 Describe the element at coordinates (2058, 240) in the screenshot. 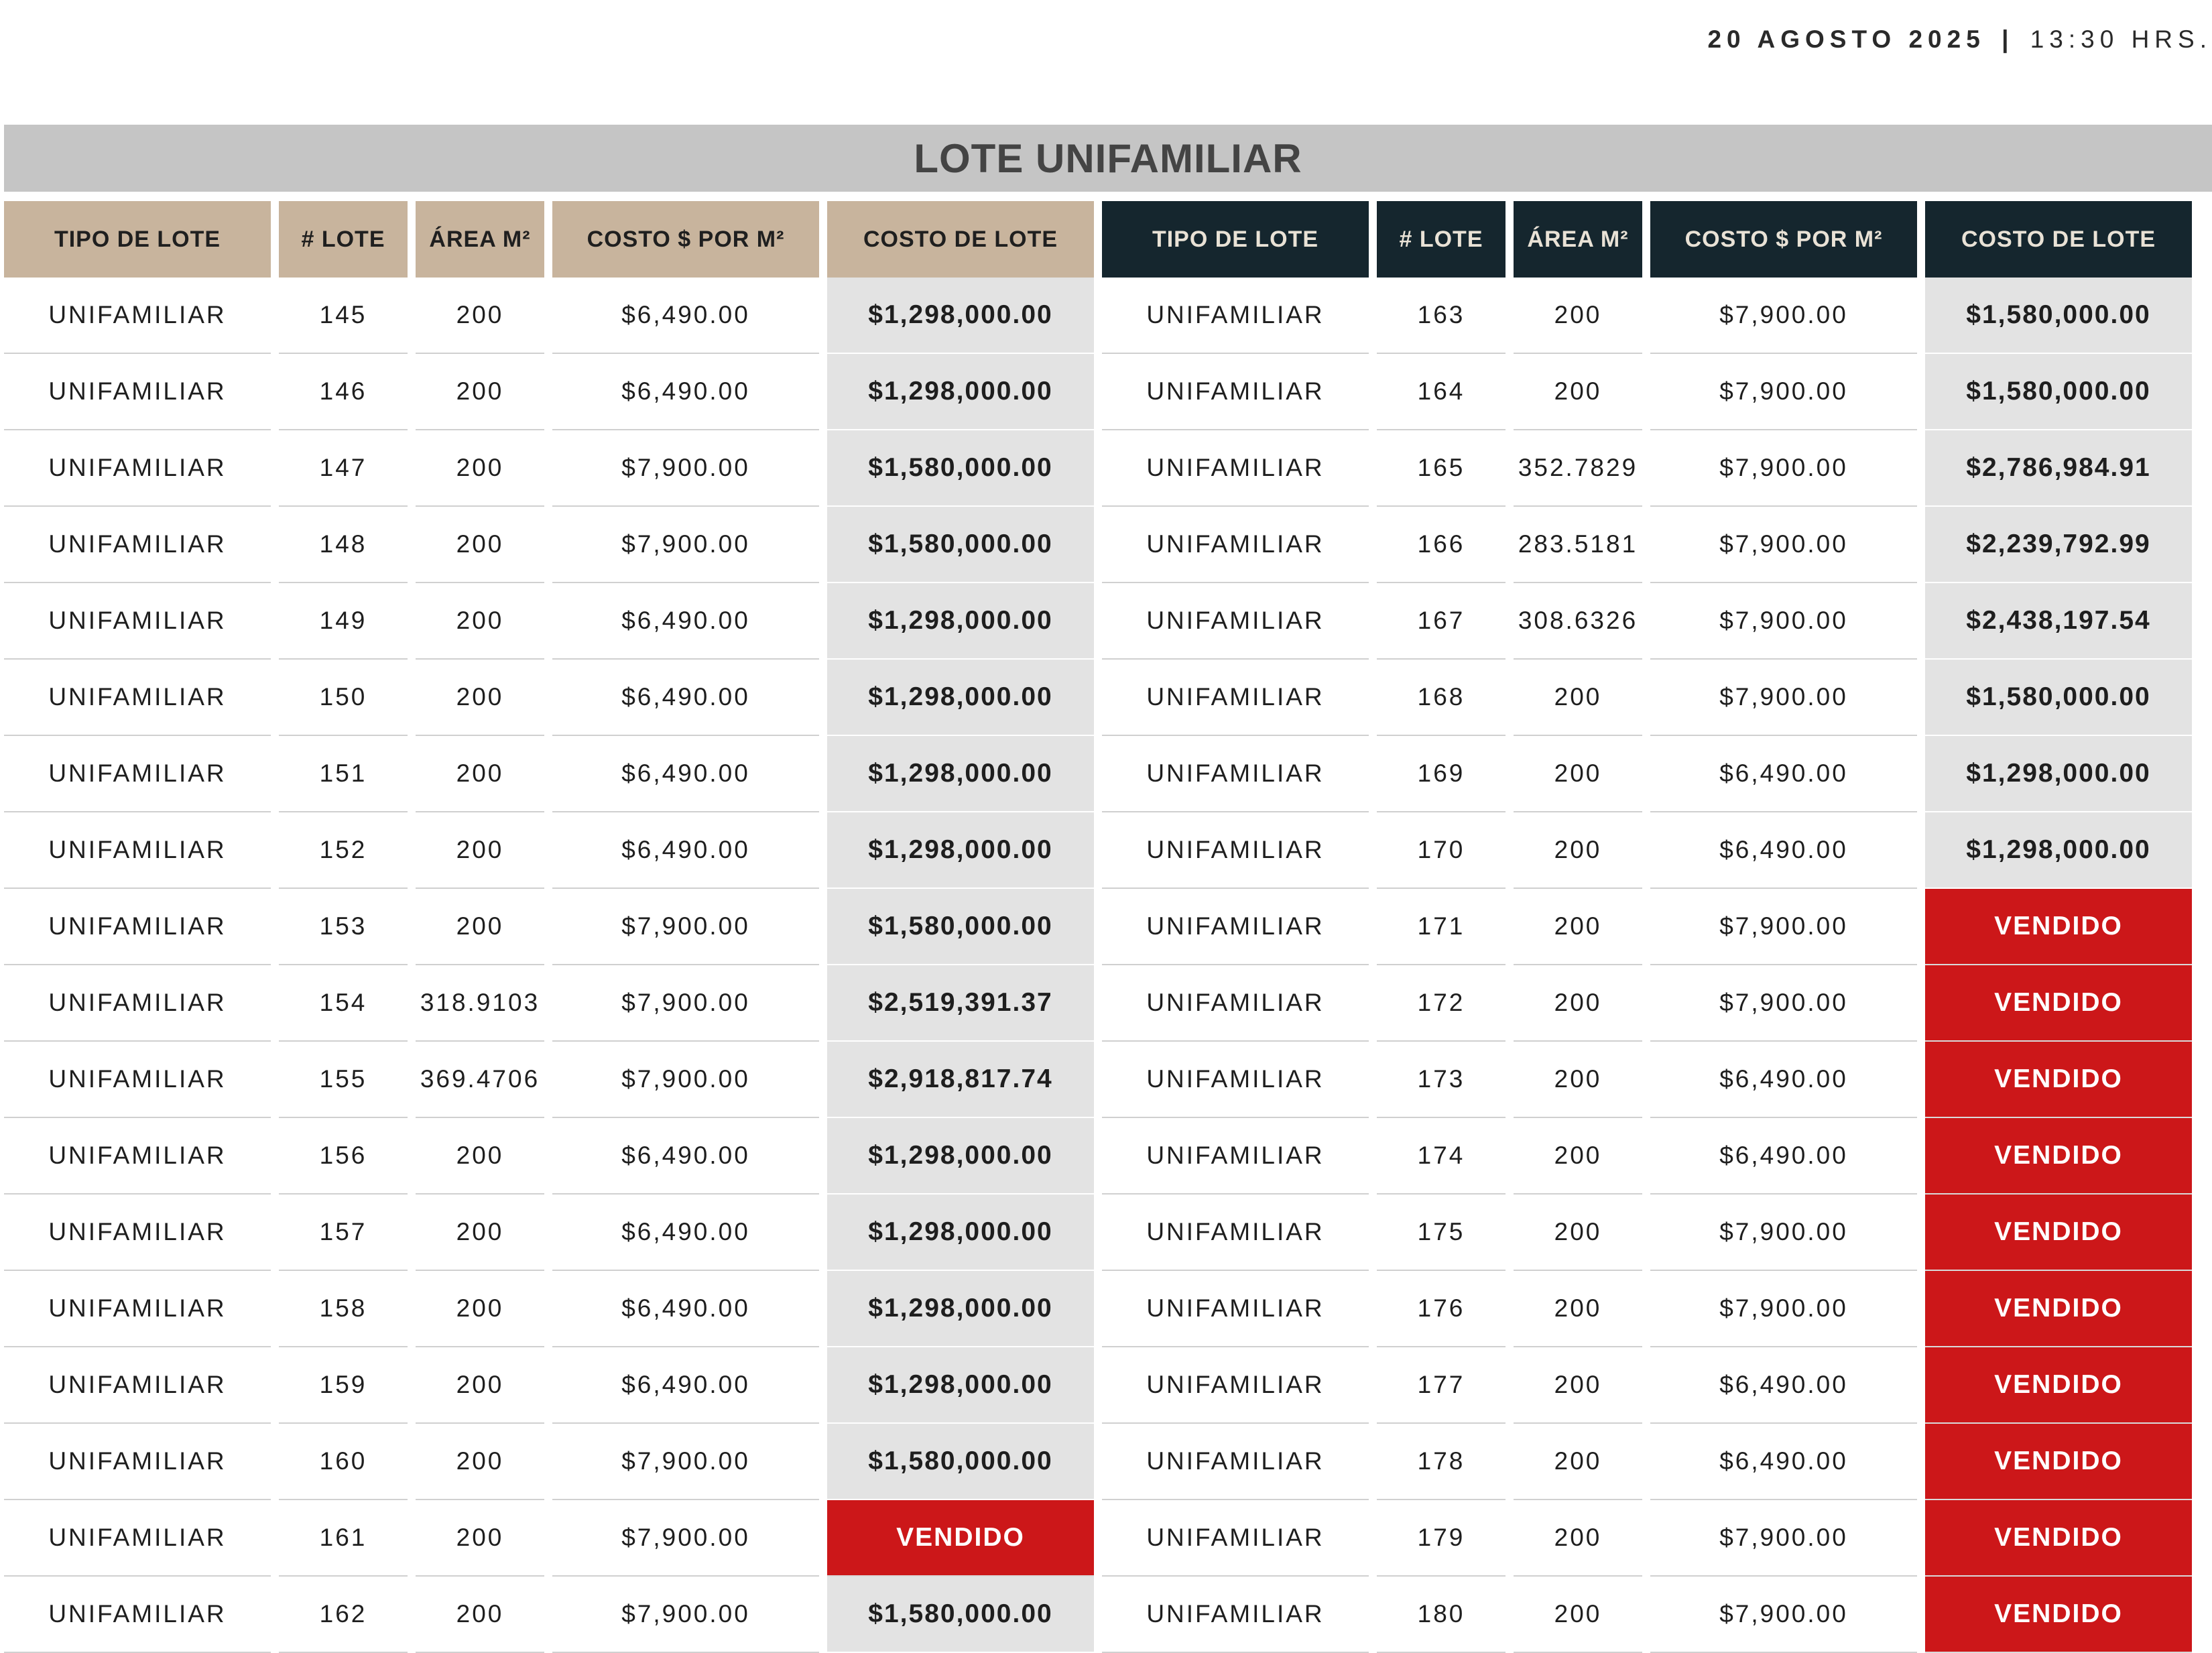

I see `header-costo-right: COSTO DE LOTE` at that location.